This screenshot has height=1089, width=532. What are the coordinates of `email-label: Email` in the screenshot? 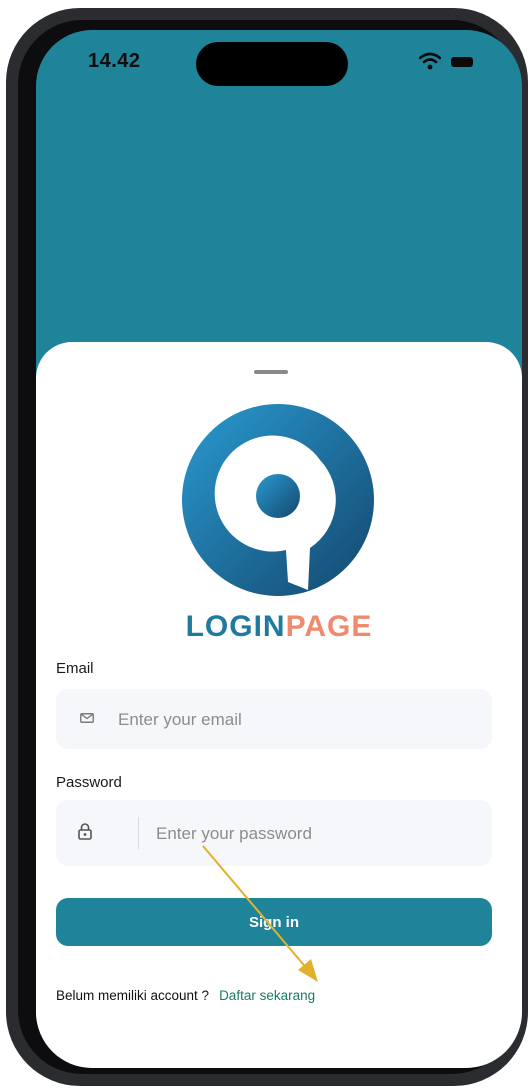 It's located at (75, 668).